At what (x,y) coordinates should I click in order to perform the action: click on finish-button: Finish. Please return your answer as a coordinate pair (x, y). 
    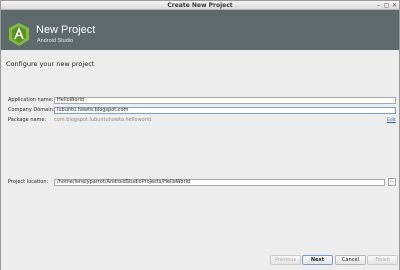
    Looking at the image, I should click on (382, 260).